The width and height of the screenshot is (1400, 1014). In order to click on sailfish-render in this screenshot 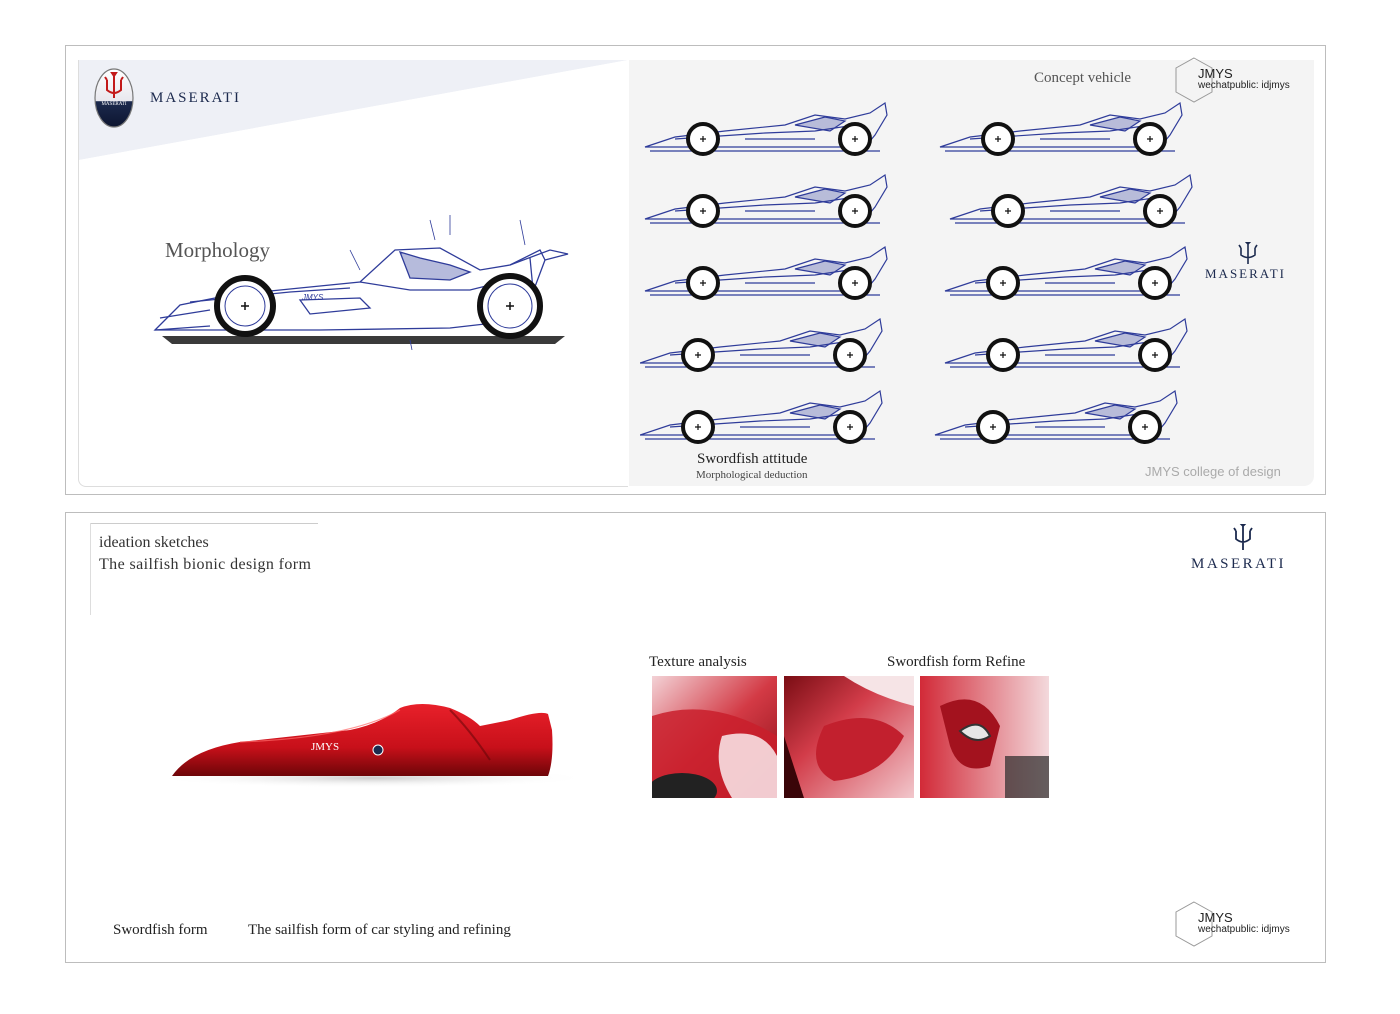, I will do `click(372, 746)`.